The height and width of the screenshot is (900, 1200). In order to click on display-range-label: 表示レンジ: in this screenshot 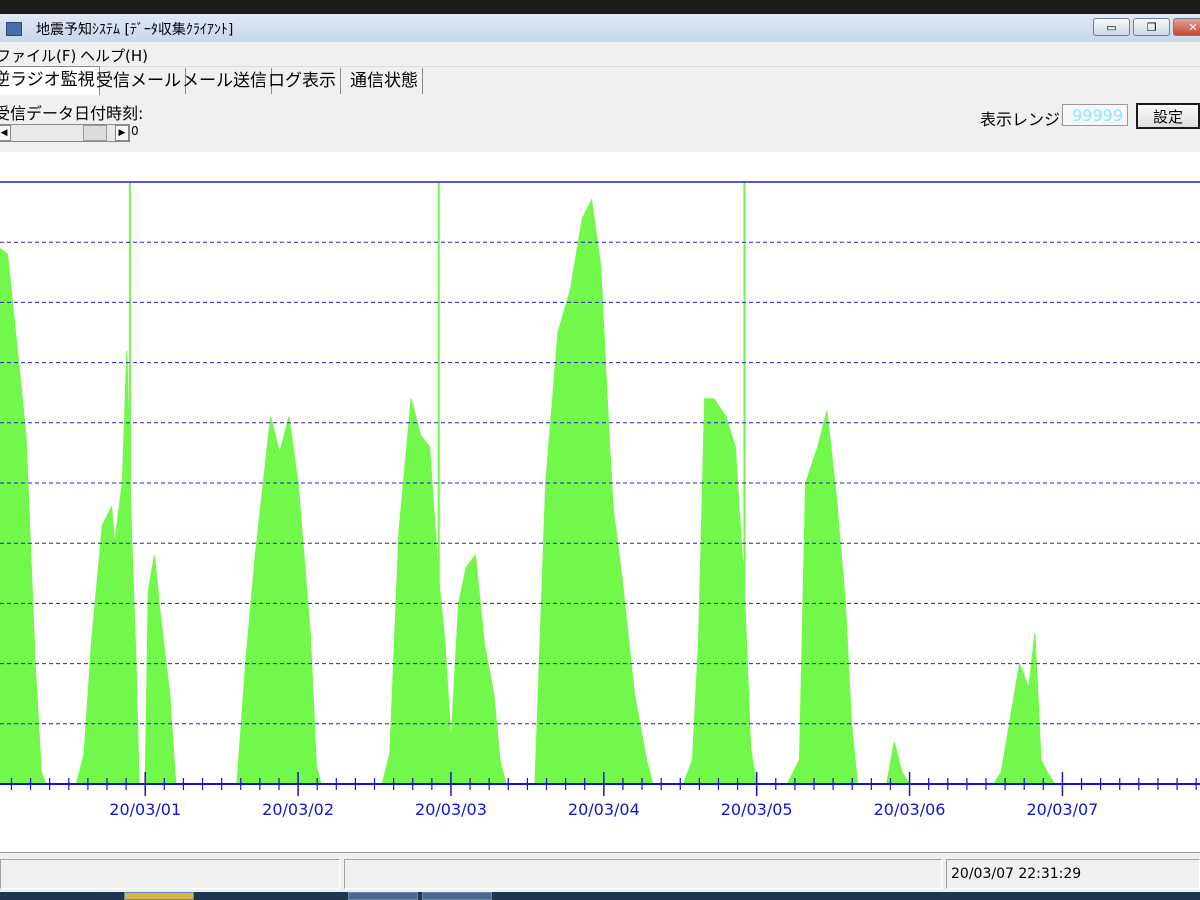, I will do `click(1023, 119)`.